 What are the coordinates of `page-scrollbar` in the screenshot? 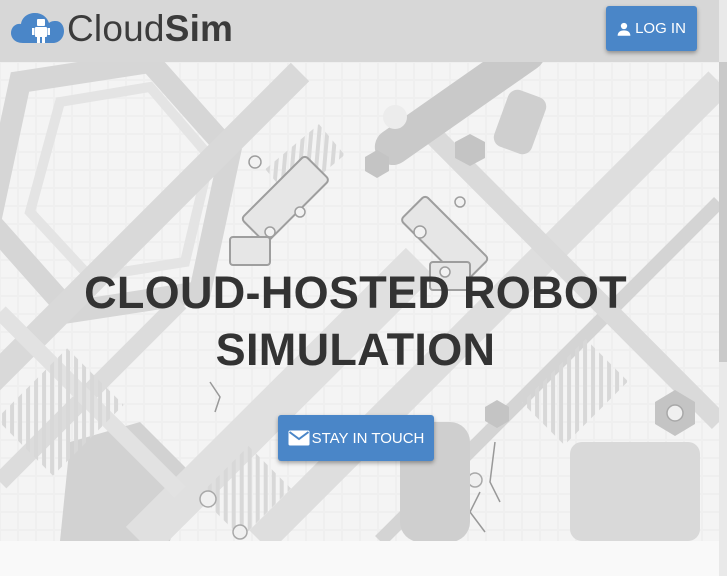 It's located at (723, 288).